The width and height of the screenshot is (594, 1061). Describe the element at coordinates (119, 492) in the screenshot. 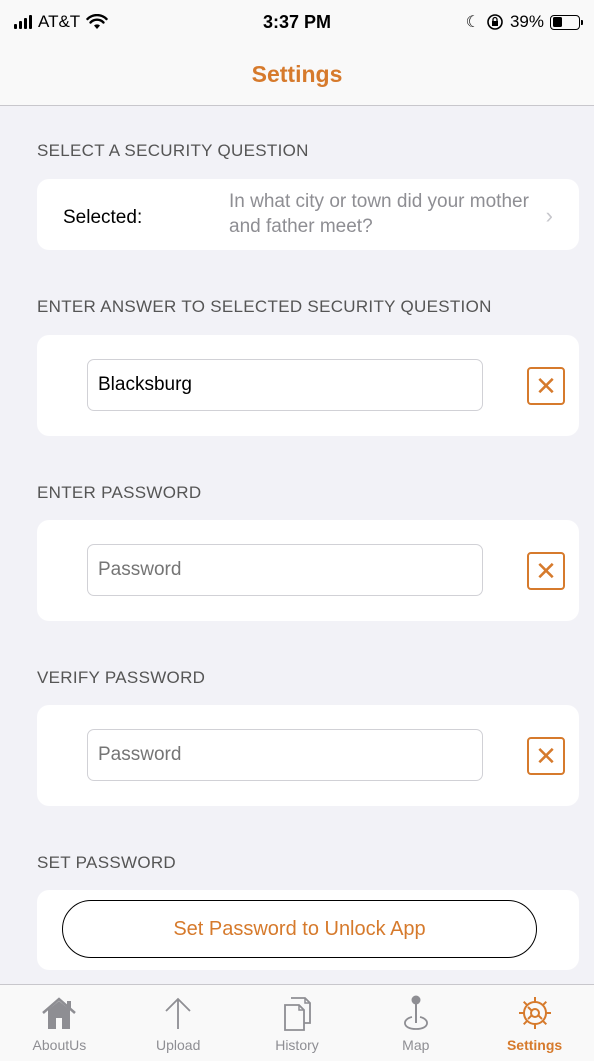

I see `password-header: ENTER PASSWORD` at that location.